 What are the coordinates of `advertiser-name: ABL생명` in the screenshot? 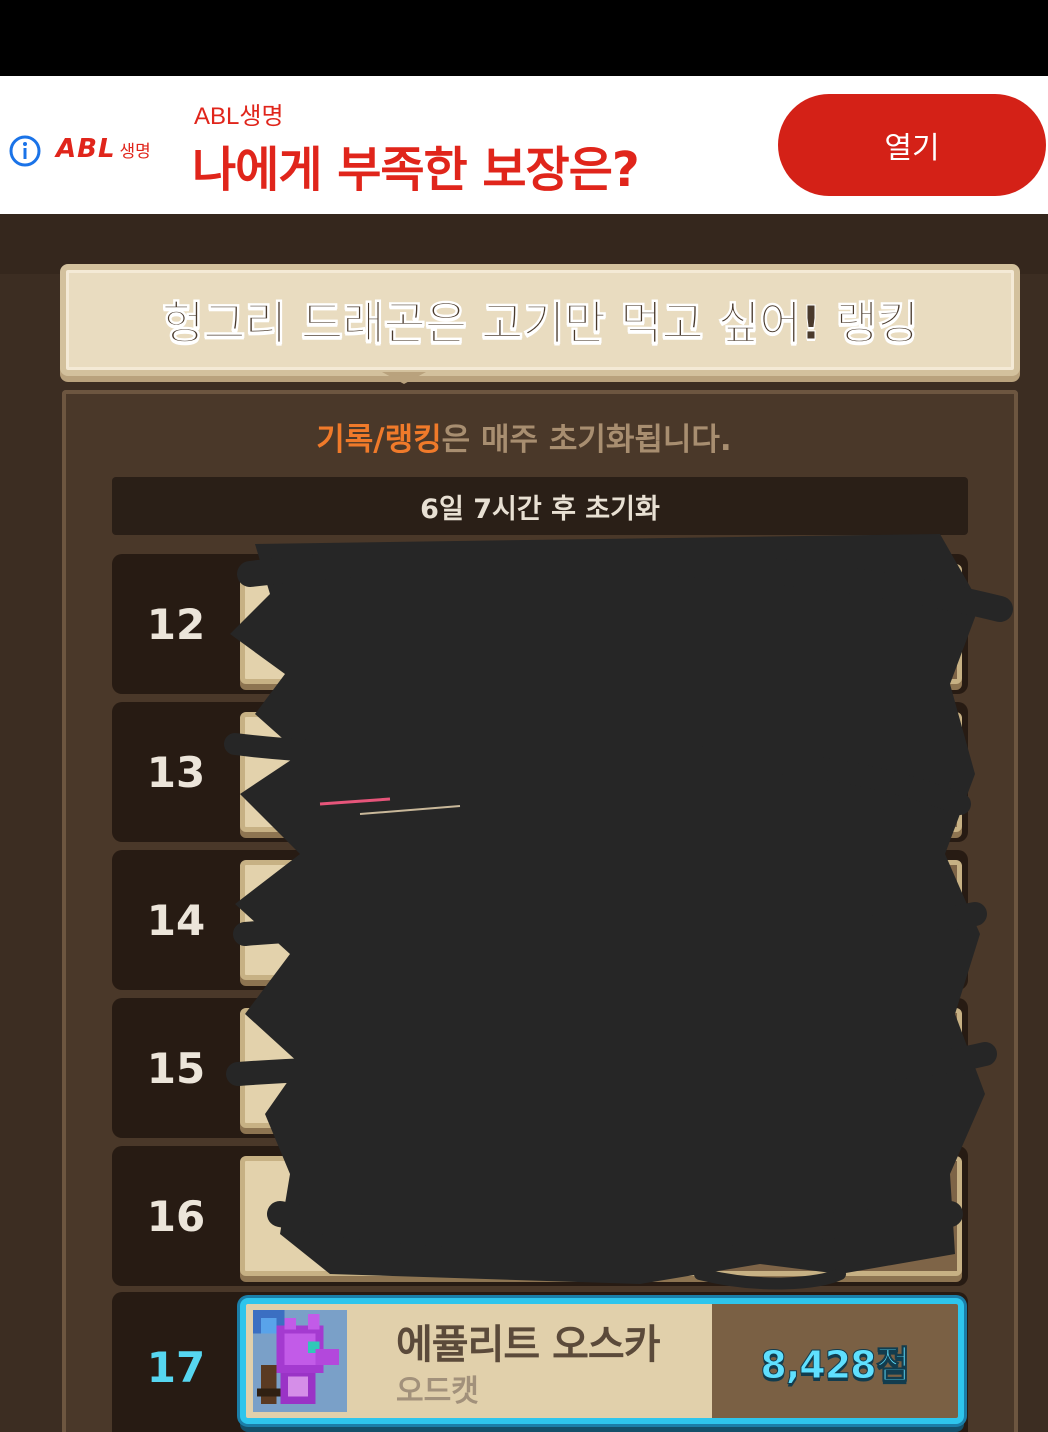 It's located at (239, 116).